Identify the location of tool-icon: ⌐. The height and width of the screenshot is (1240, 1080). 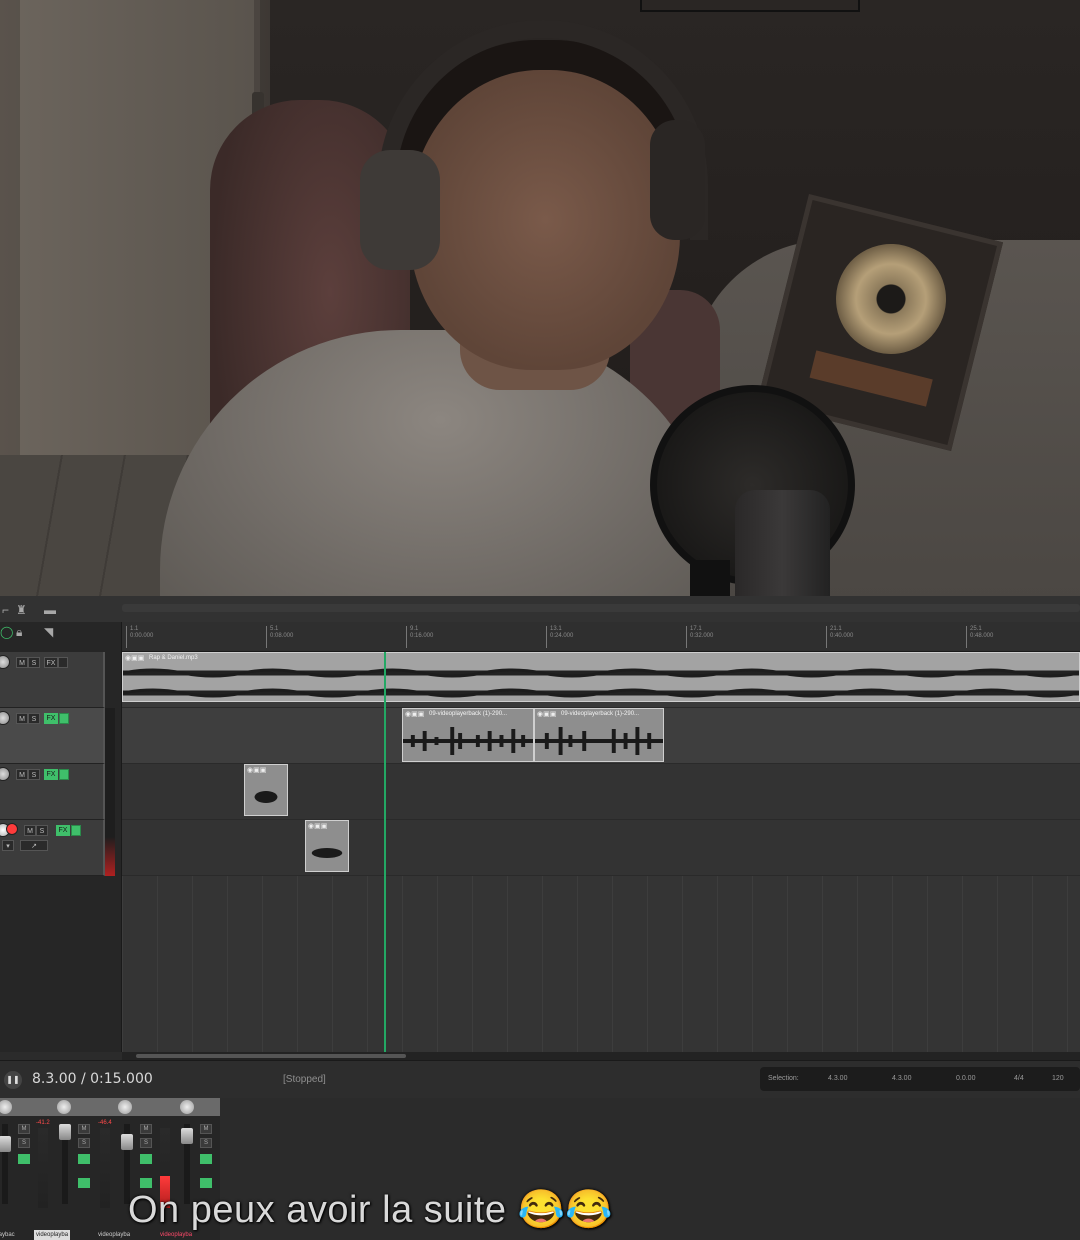
(5, 610).